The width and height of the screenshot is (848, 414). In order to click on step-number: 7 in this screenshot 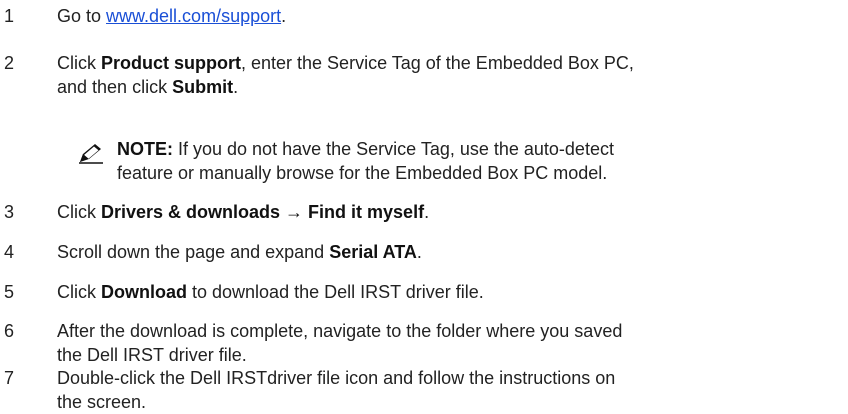, I will do `click(9, 378)`.